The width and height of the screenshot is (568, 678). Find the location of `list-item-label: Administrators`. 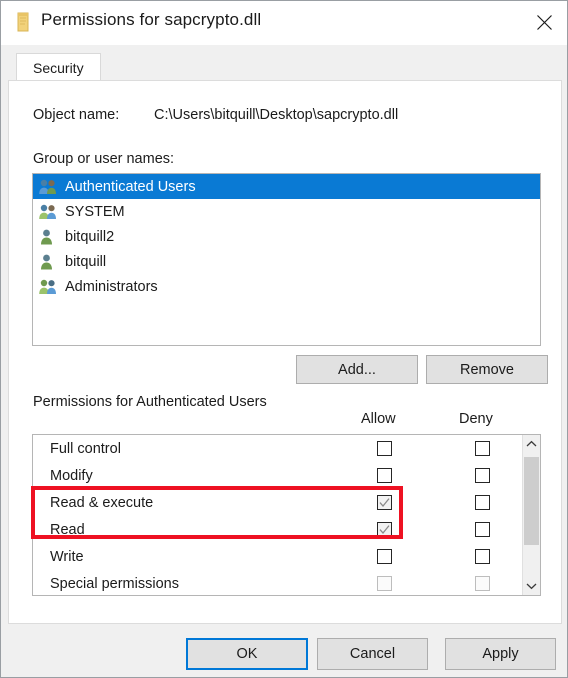

list-item-label: Administrators is located at coordinates (111, 286).